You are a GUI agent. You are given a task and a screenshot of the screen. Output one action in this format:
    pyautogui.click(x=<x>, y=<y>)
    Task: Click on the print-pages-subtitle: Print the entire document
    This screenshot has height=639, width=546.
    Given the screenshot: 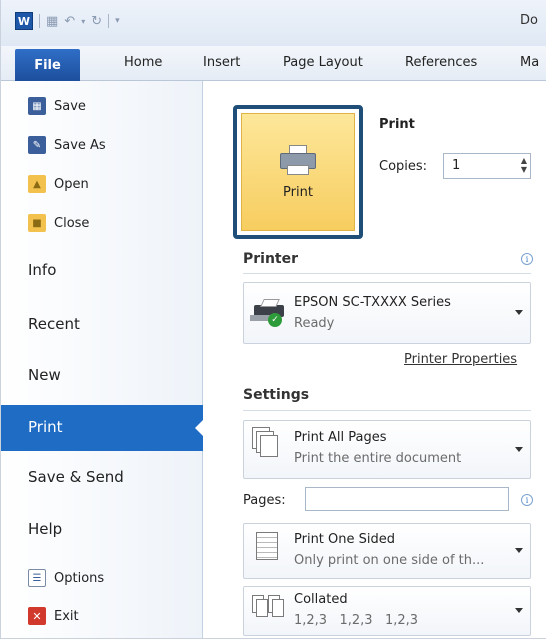 What is the action you would take?
    pyautogui.click(x=378, y=458)
    